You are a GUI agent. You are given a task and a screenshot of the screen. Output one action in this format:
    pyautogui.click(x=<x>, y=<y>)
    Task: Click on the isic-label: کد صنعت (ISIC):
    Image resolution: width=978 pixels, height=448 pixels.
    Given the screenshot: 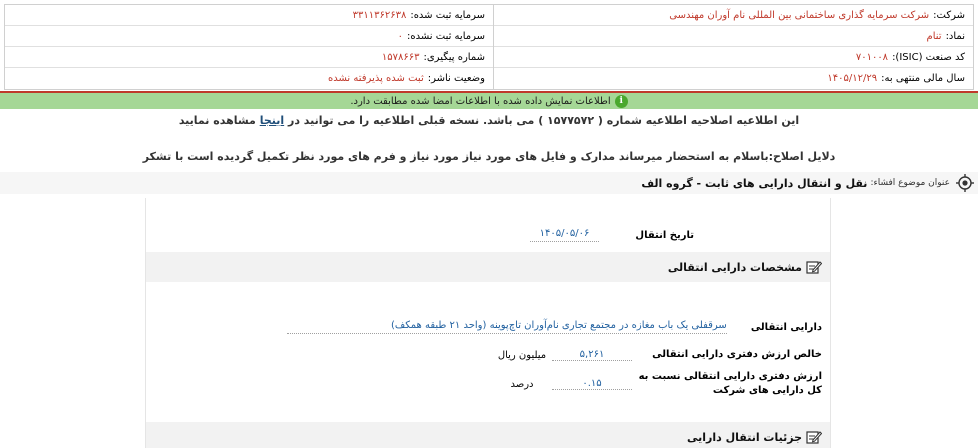 What is the action you would take?
    pyautogui.click(x=928, y=57)
    